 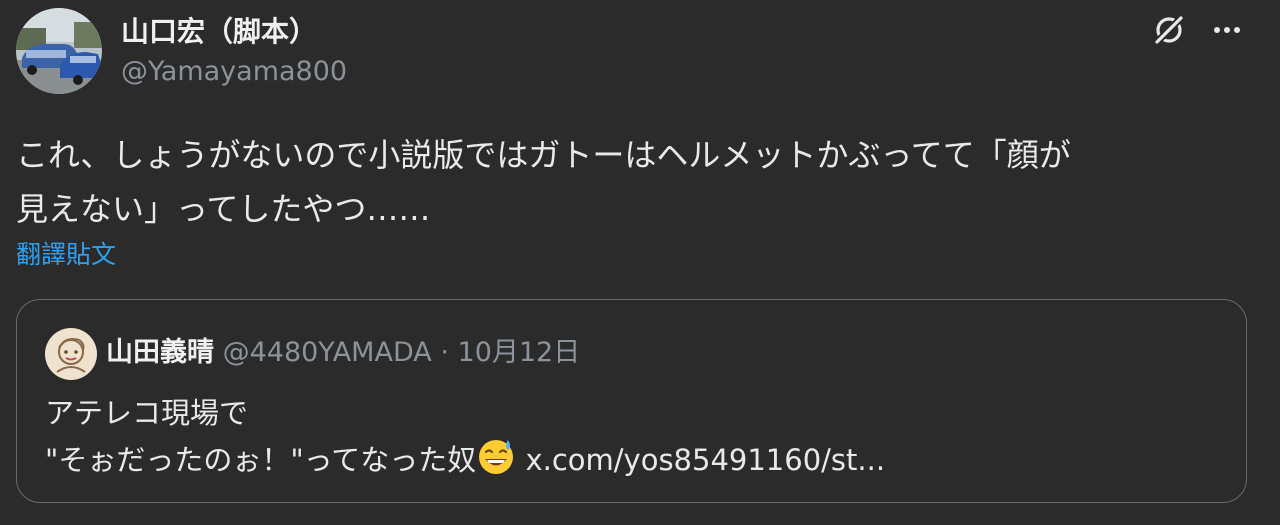 What do you see at coordinates (543, 155) in the screenshot?
I see `tweet-text-line-1: これ、しょうがないので小説版ではガトーはヘルメットかぶってて「顔が` at bounding box center [543, 155].